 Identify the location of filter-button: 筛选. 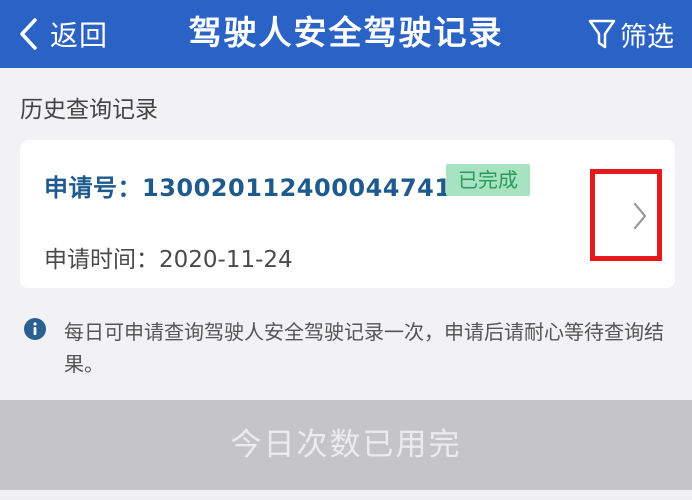
(631, 34).